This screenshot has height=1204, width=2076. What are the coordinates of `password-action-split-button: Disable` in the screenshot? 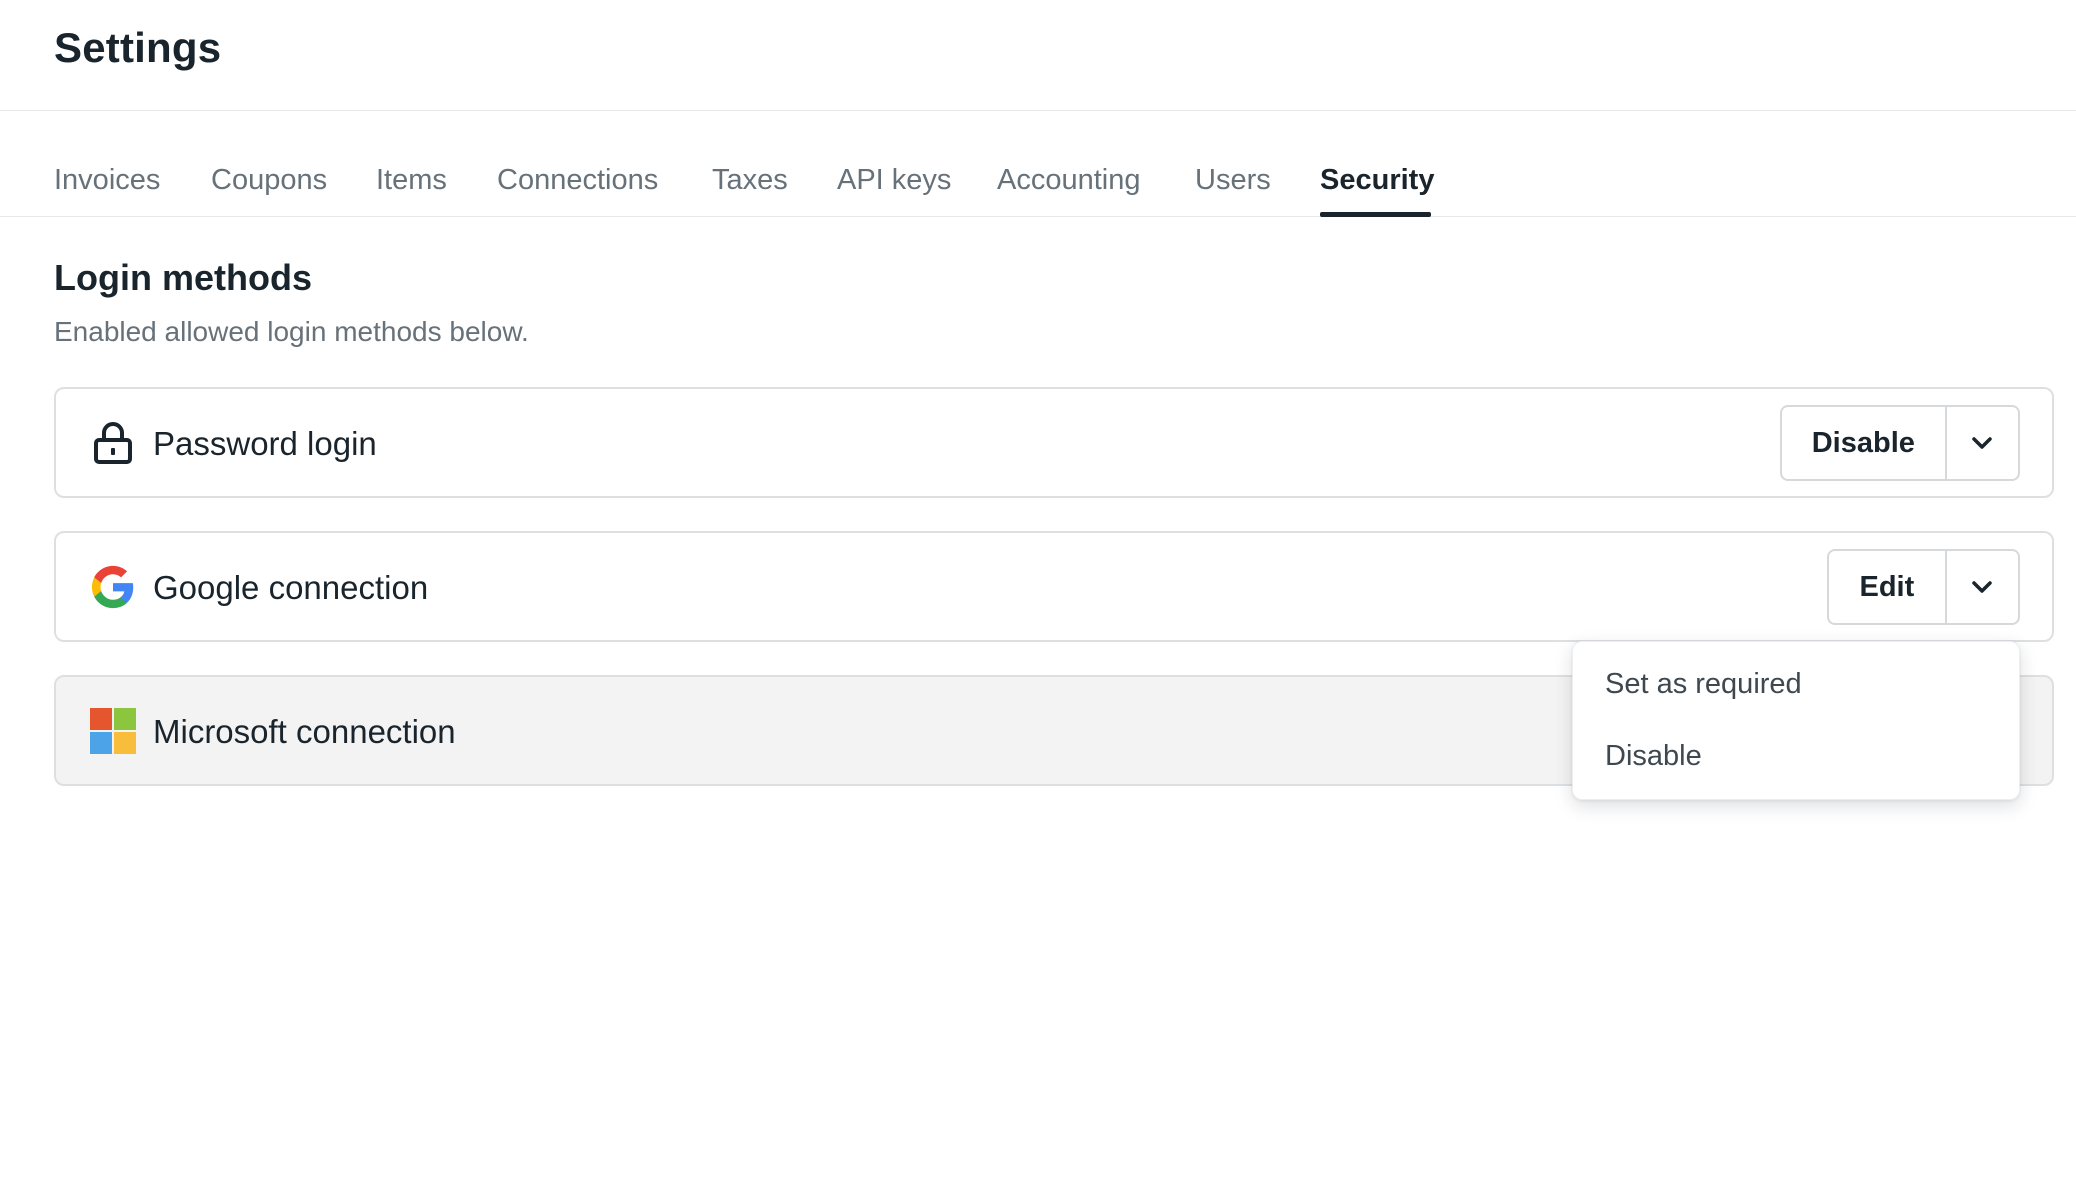 It's located at (1900, 443).